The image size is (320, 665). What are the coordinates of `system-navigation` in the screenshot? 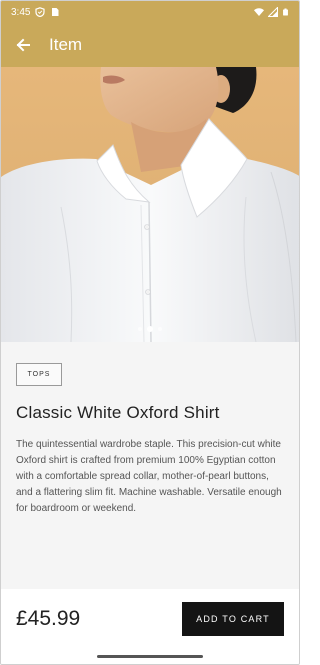 It's located at (150, 656).